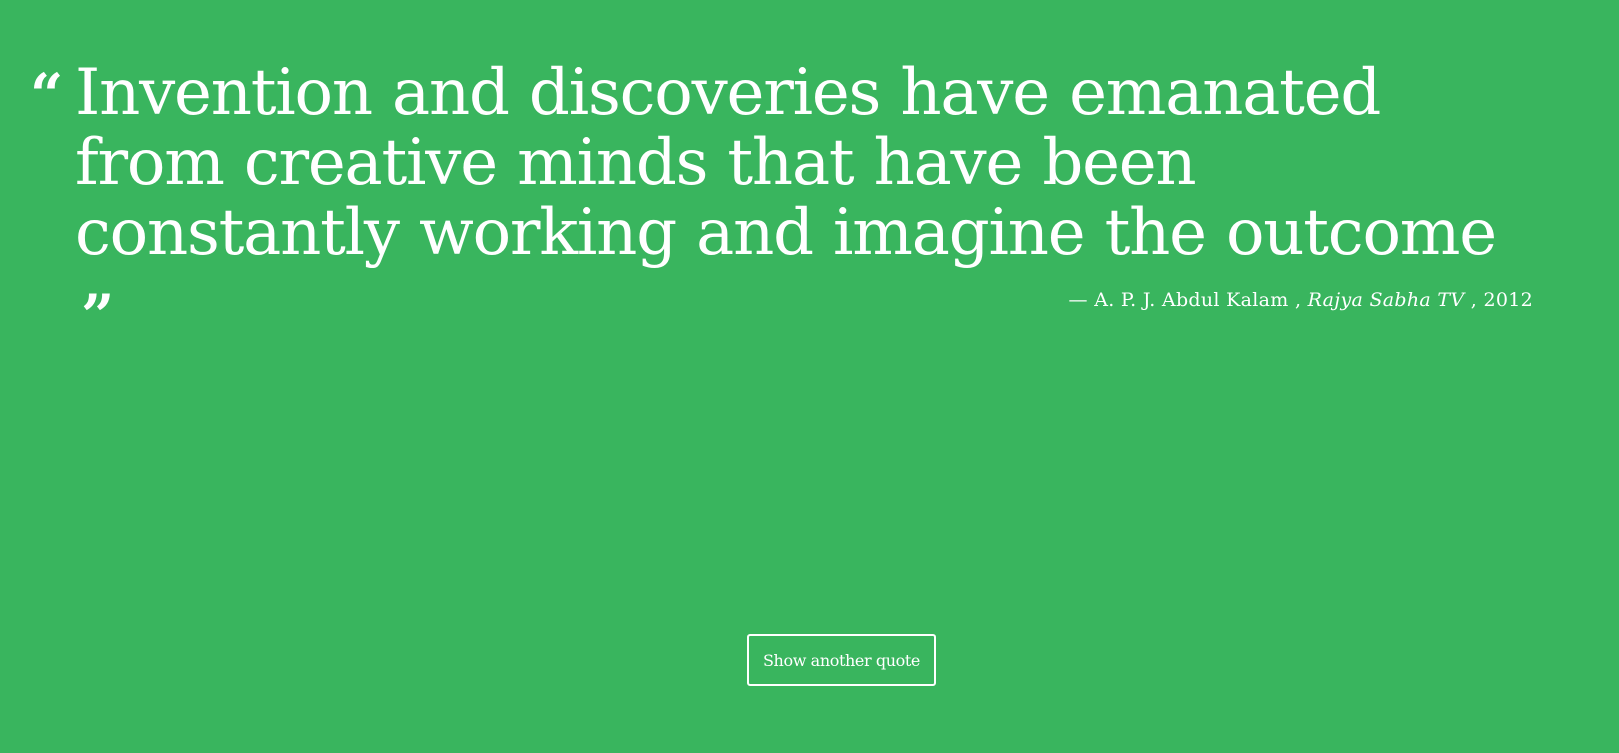  I want to click on close-quote-icon: ”, so click(97, 316).